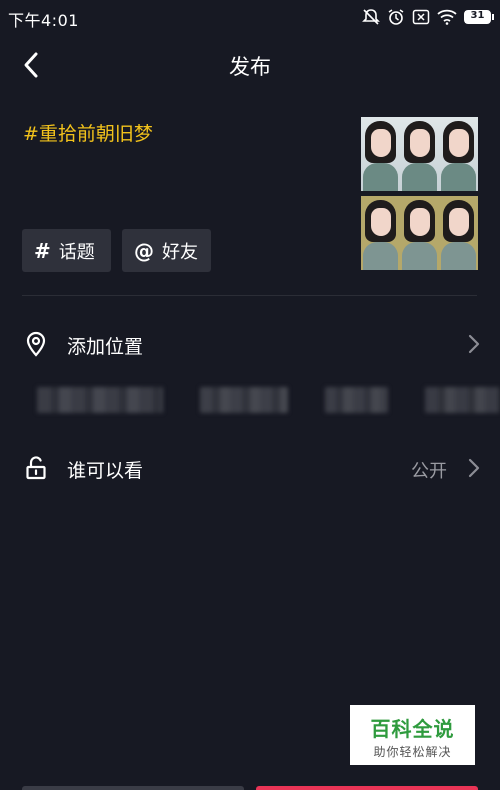  Describe the element at coordinates (412, 729) in the screenshot. I see `watermark-title: 百科全说` at that location.